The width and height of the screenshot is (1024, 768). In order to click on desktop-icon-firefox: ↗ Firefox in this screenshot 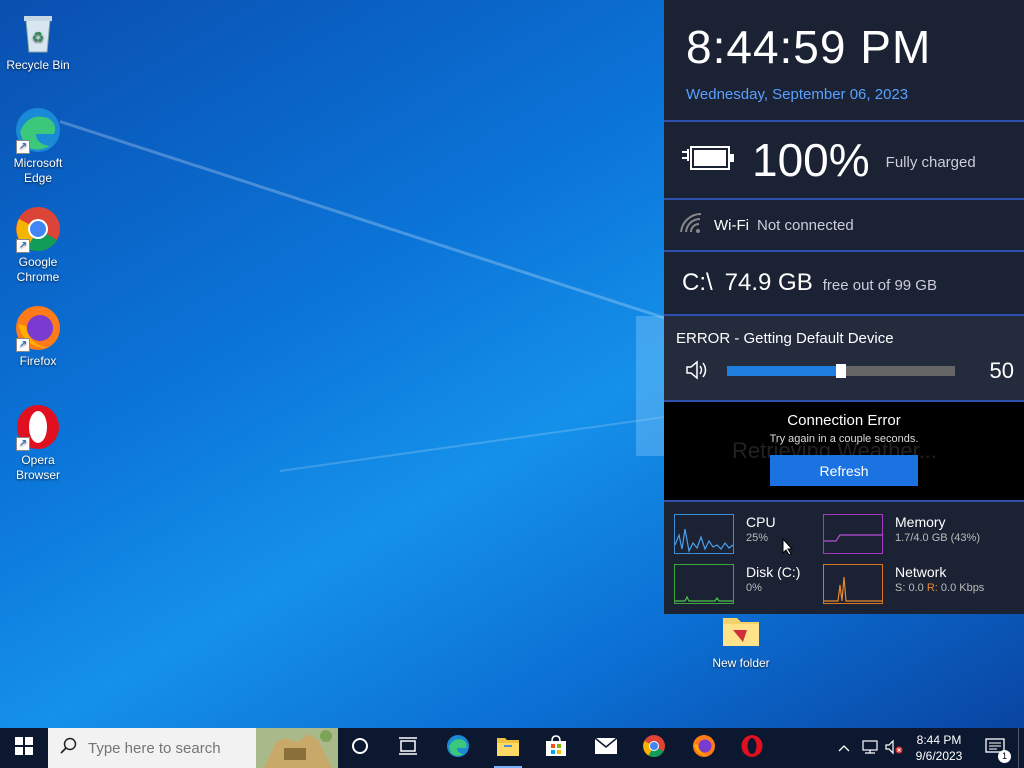, I will do `click(38, 336)`.